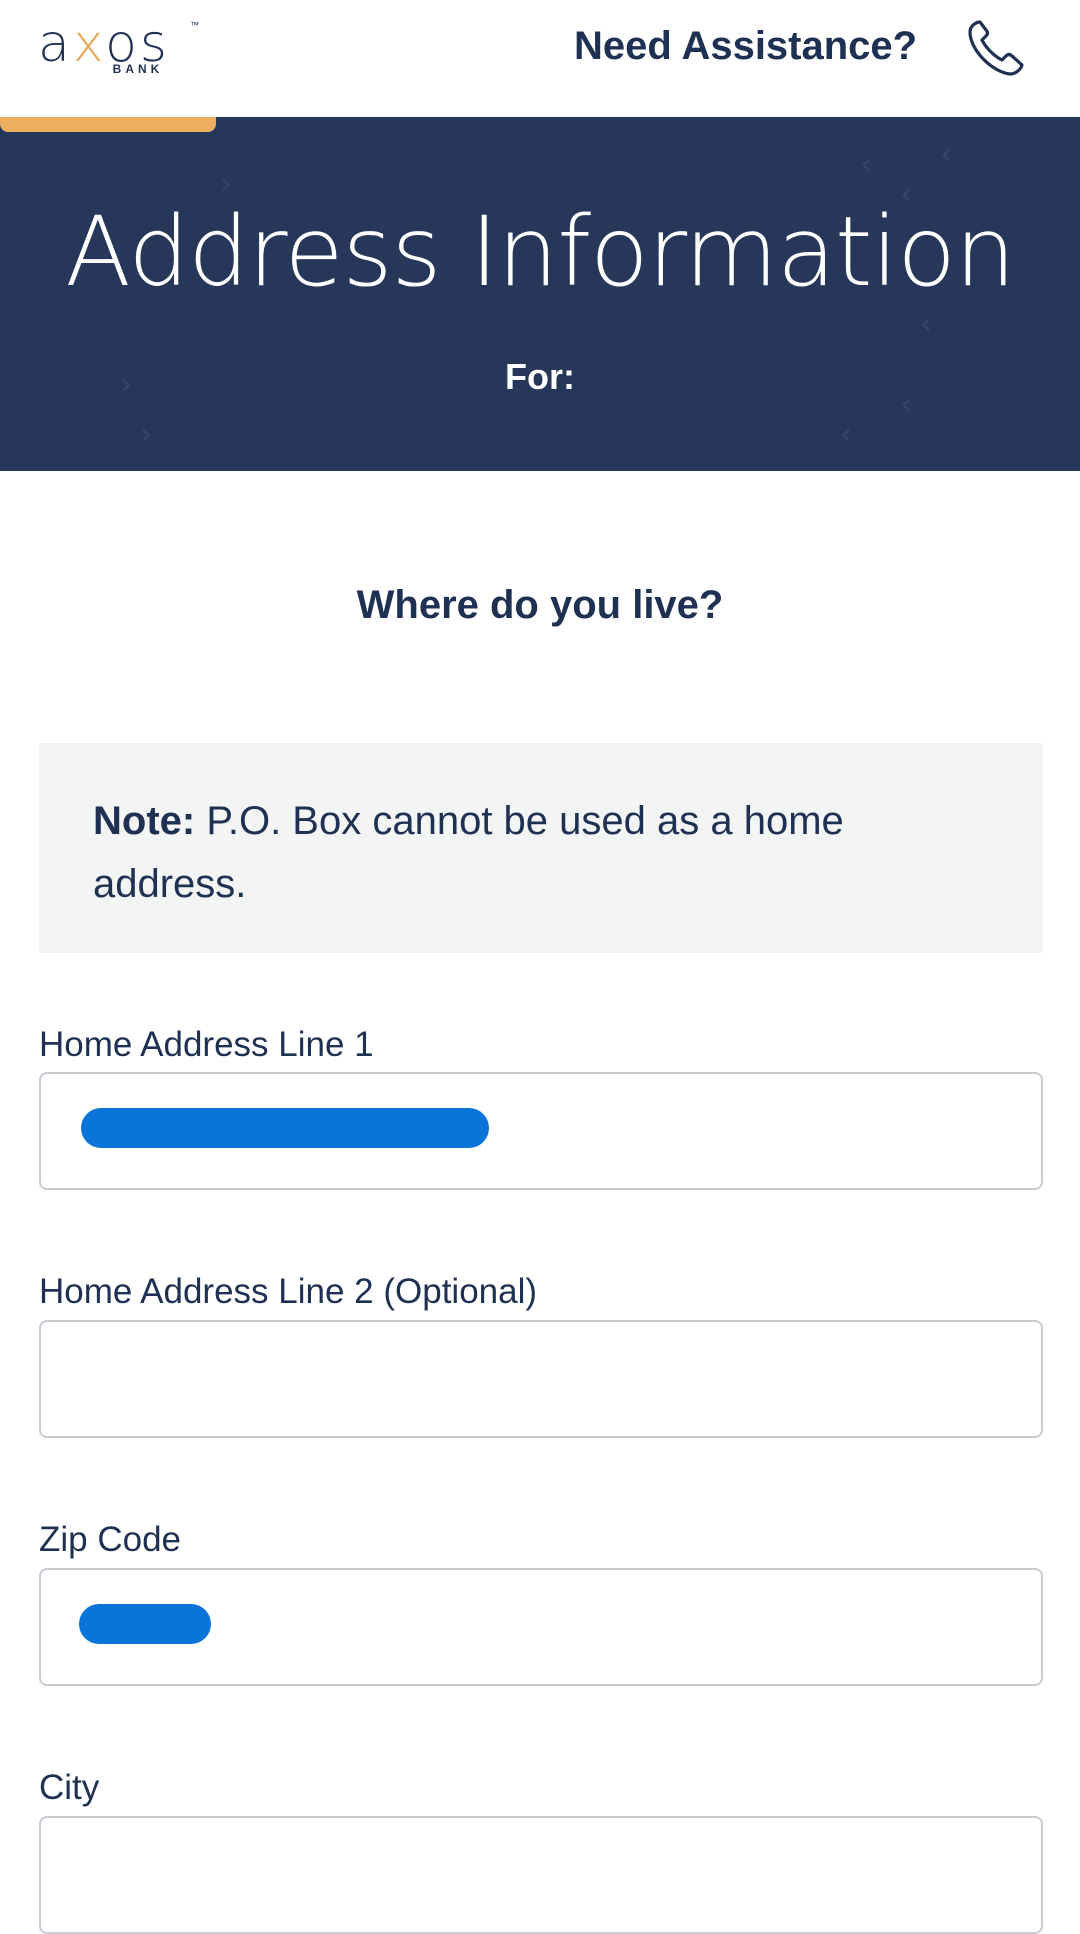 This screenshot has height=1934, width=1080. Describe the element at coordinates (540, 252) in the screenshot. I see `page-title: Address Information` at that location.